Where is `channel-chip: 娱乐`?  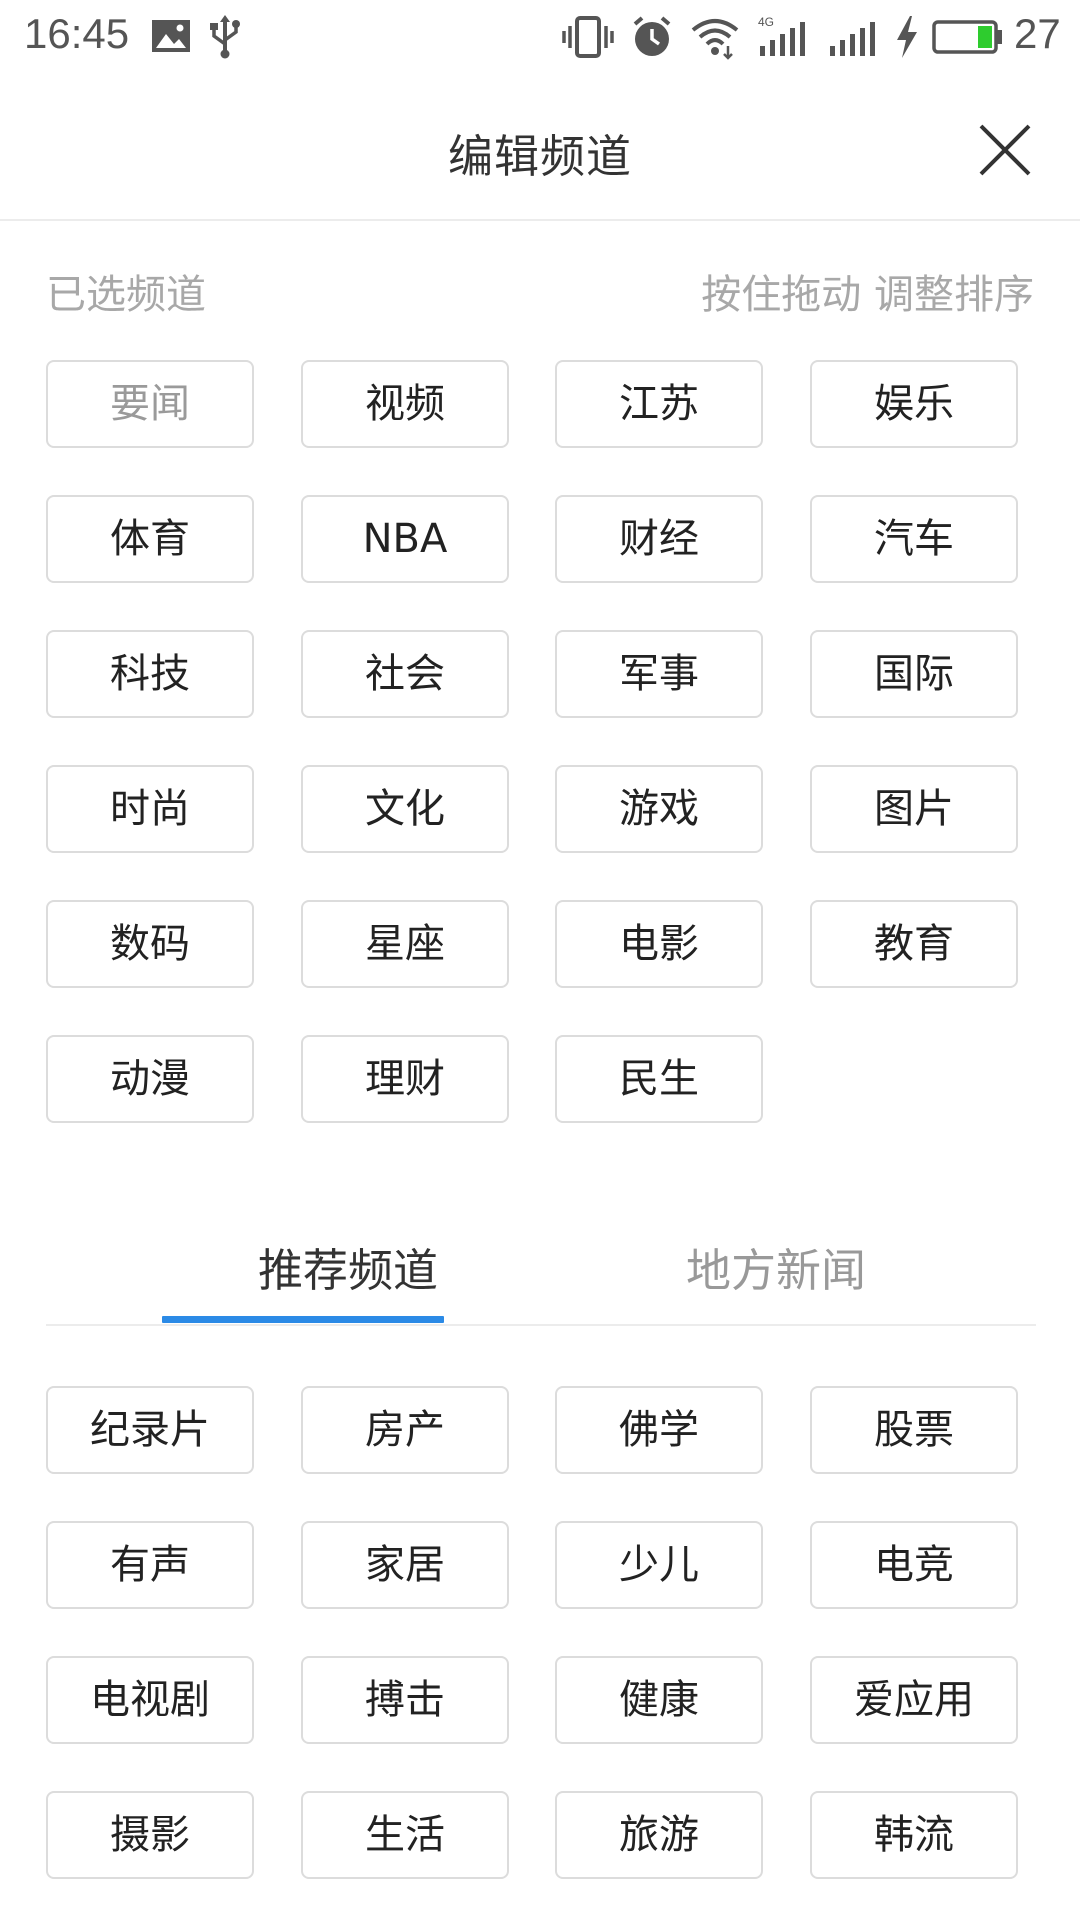
channel-chip: 娱乐 is located at coordinates (914, 404).